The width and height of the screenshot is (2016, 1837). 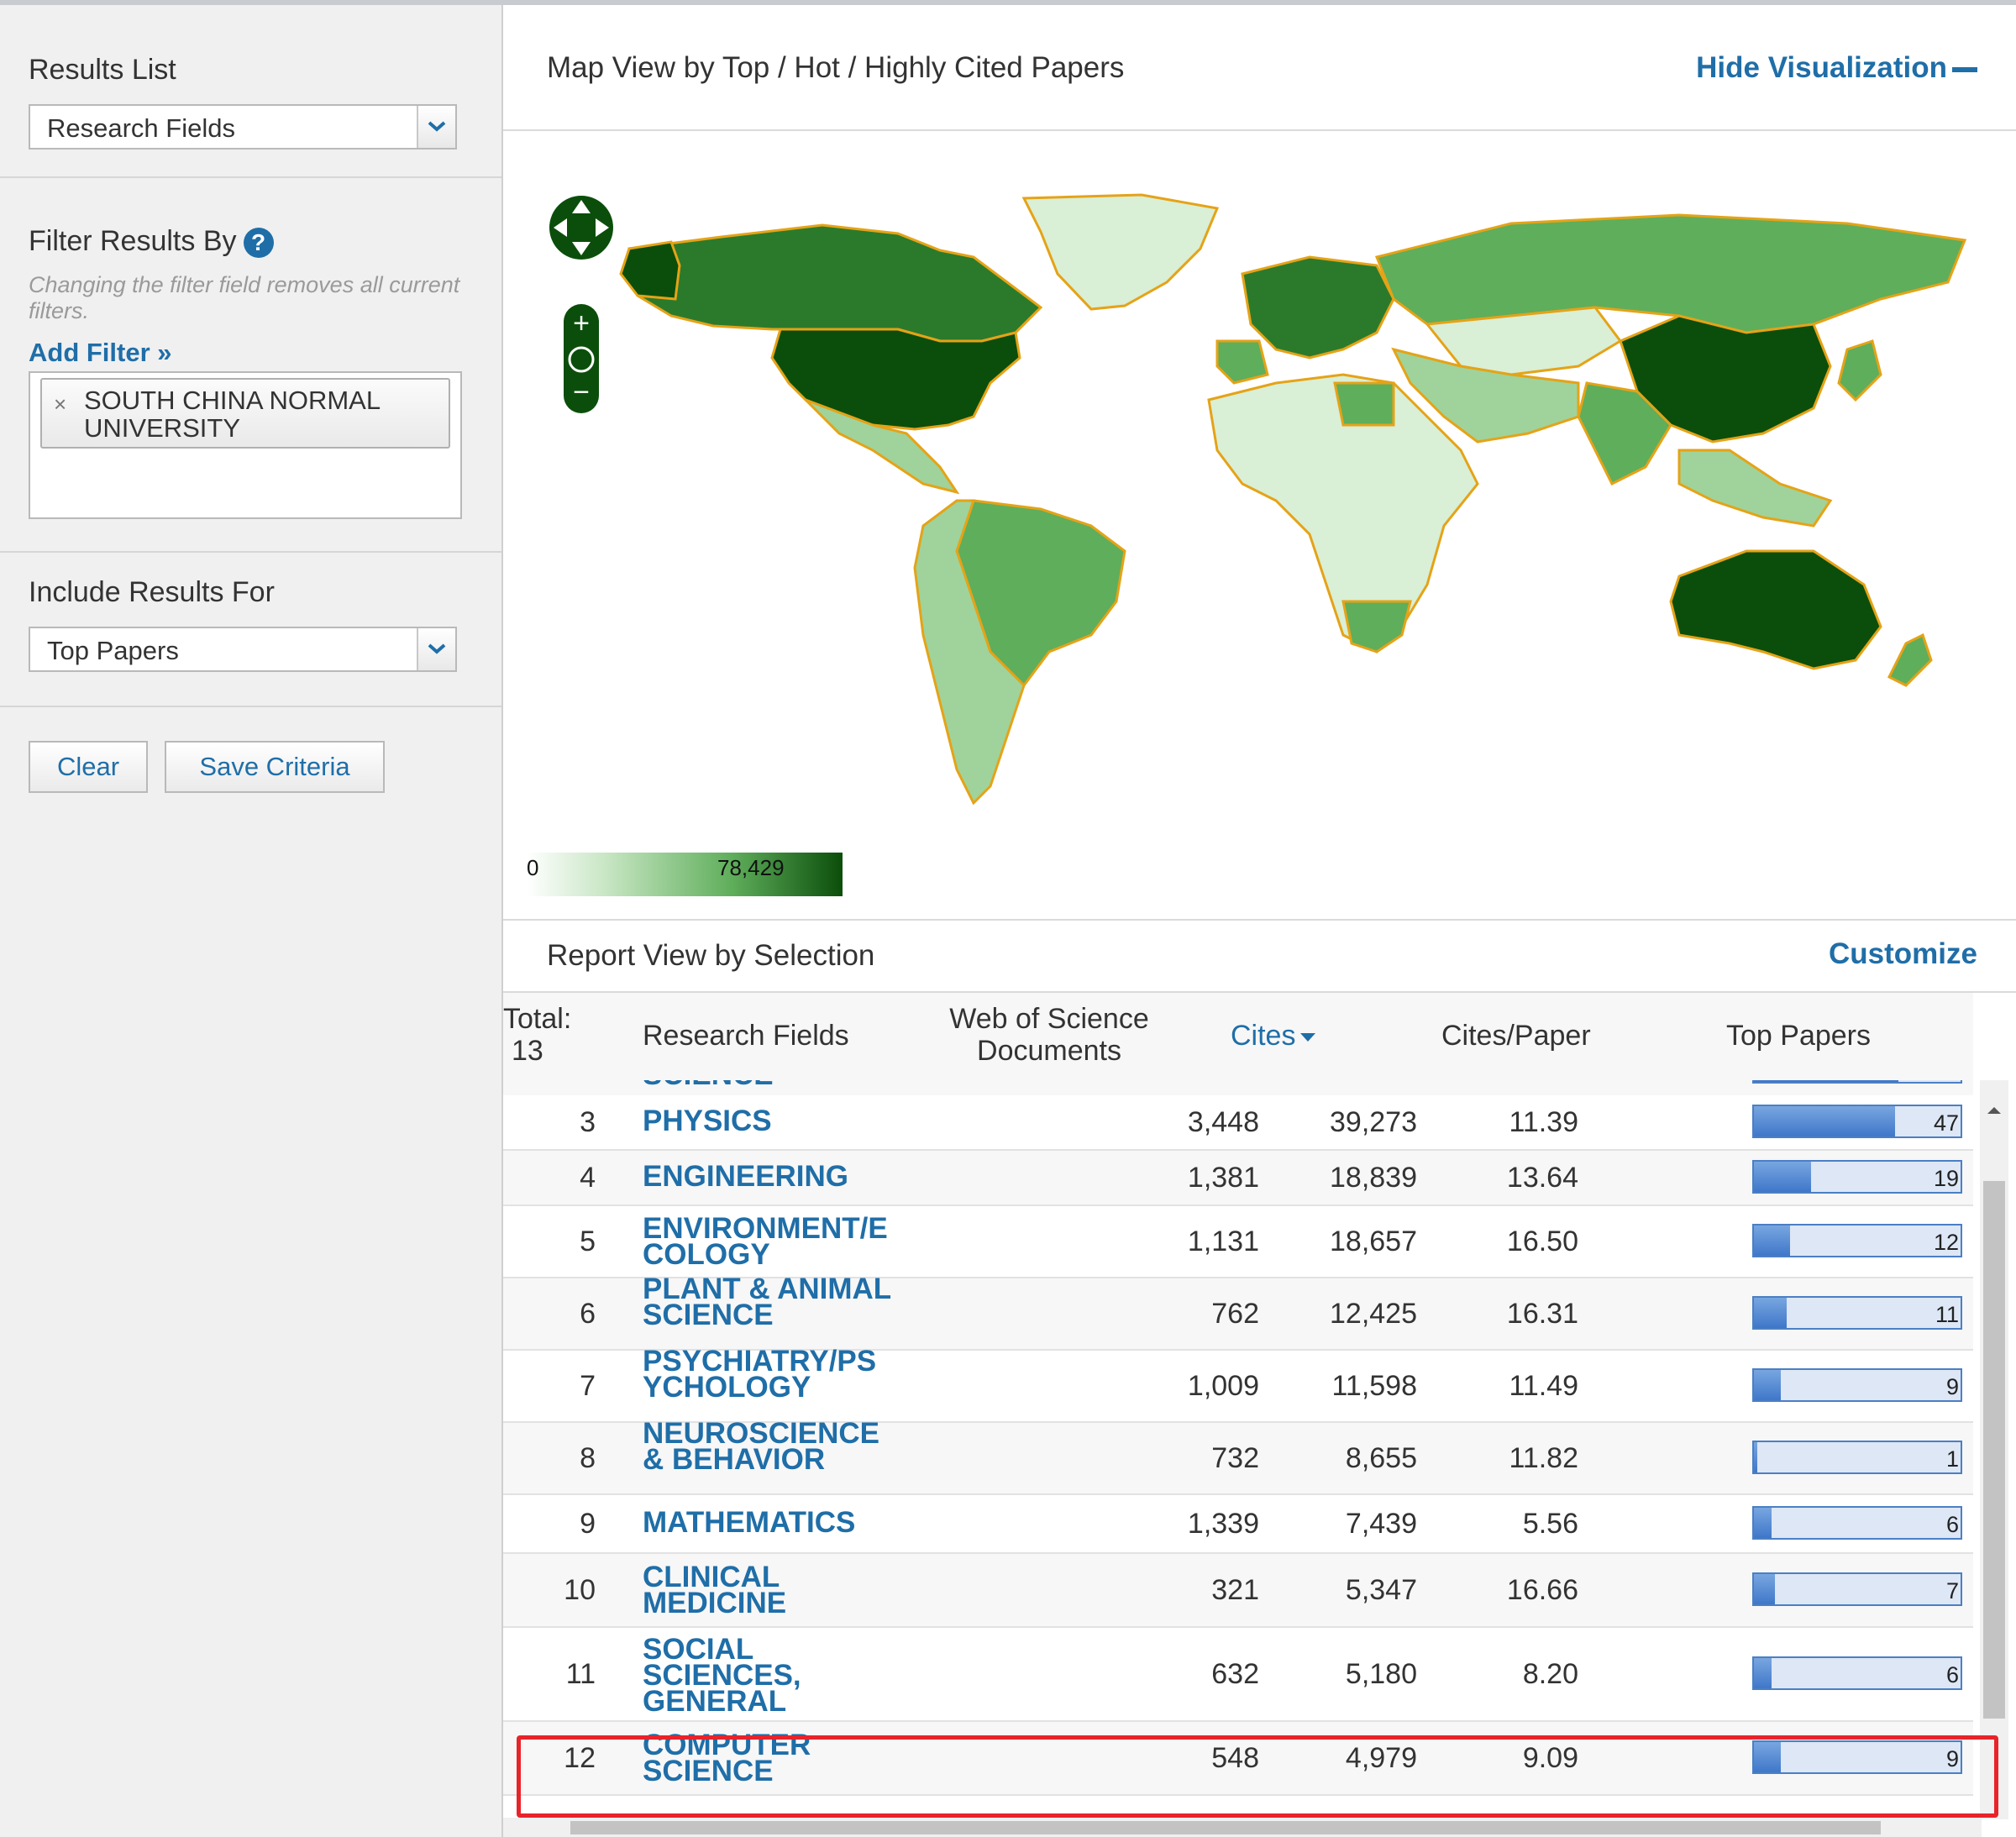 I want to click on report-divider, so click(x=1259, y=920).